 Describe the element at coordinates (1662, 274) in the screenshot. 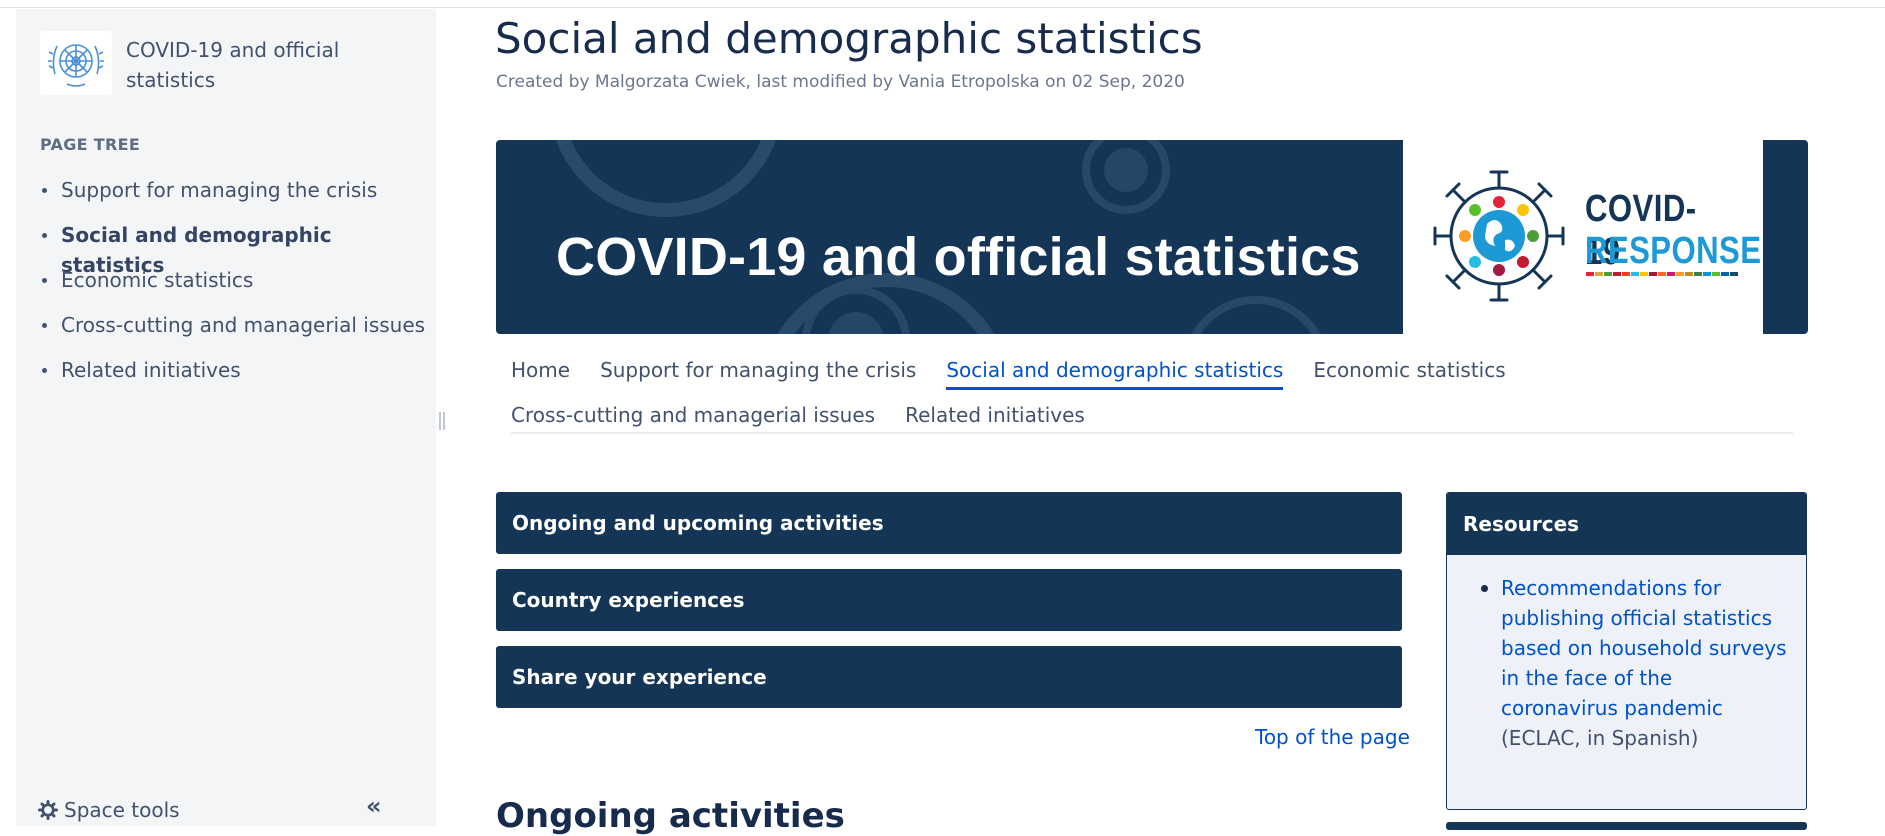

I see `sdg-color-stripe` at that location.